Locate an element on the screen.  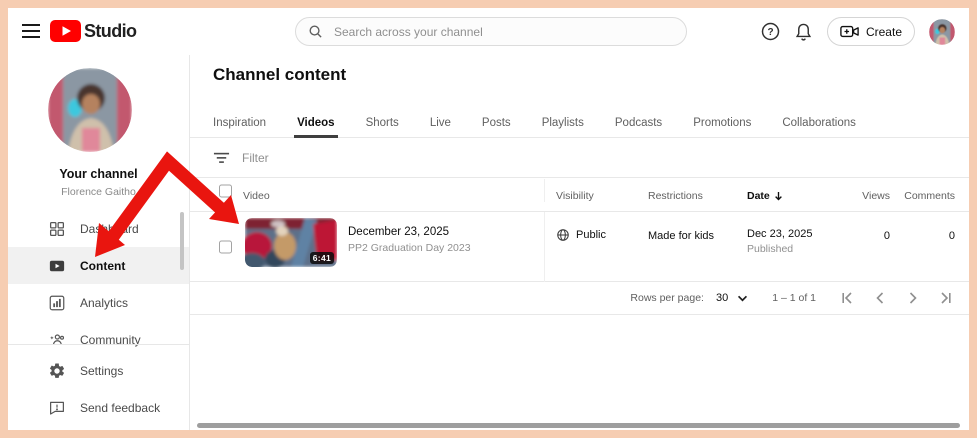
settings-icon is located at coordinates (57, 370).